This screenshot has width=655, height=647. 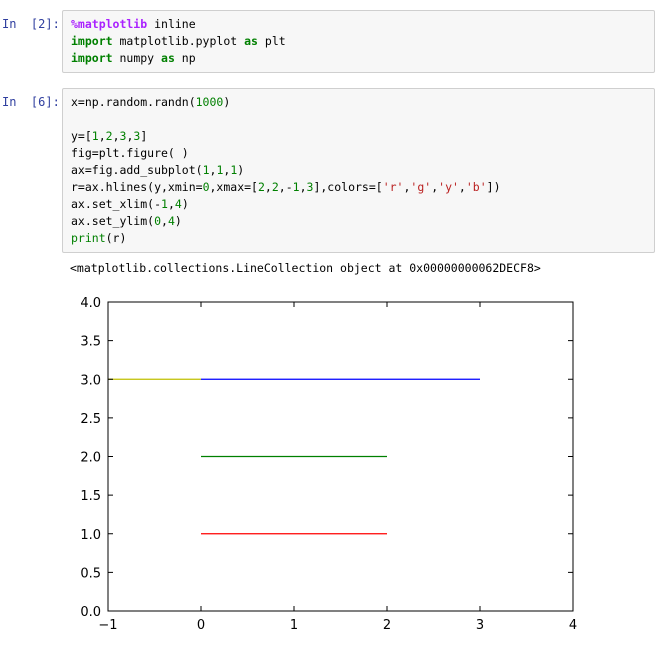 I want to click on x-tick-label: 0, so click(x=201, y=625).